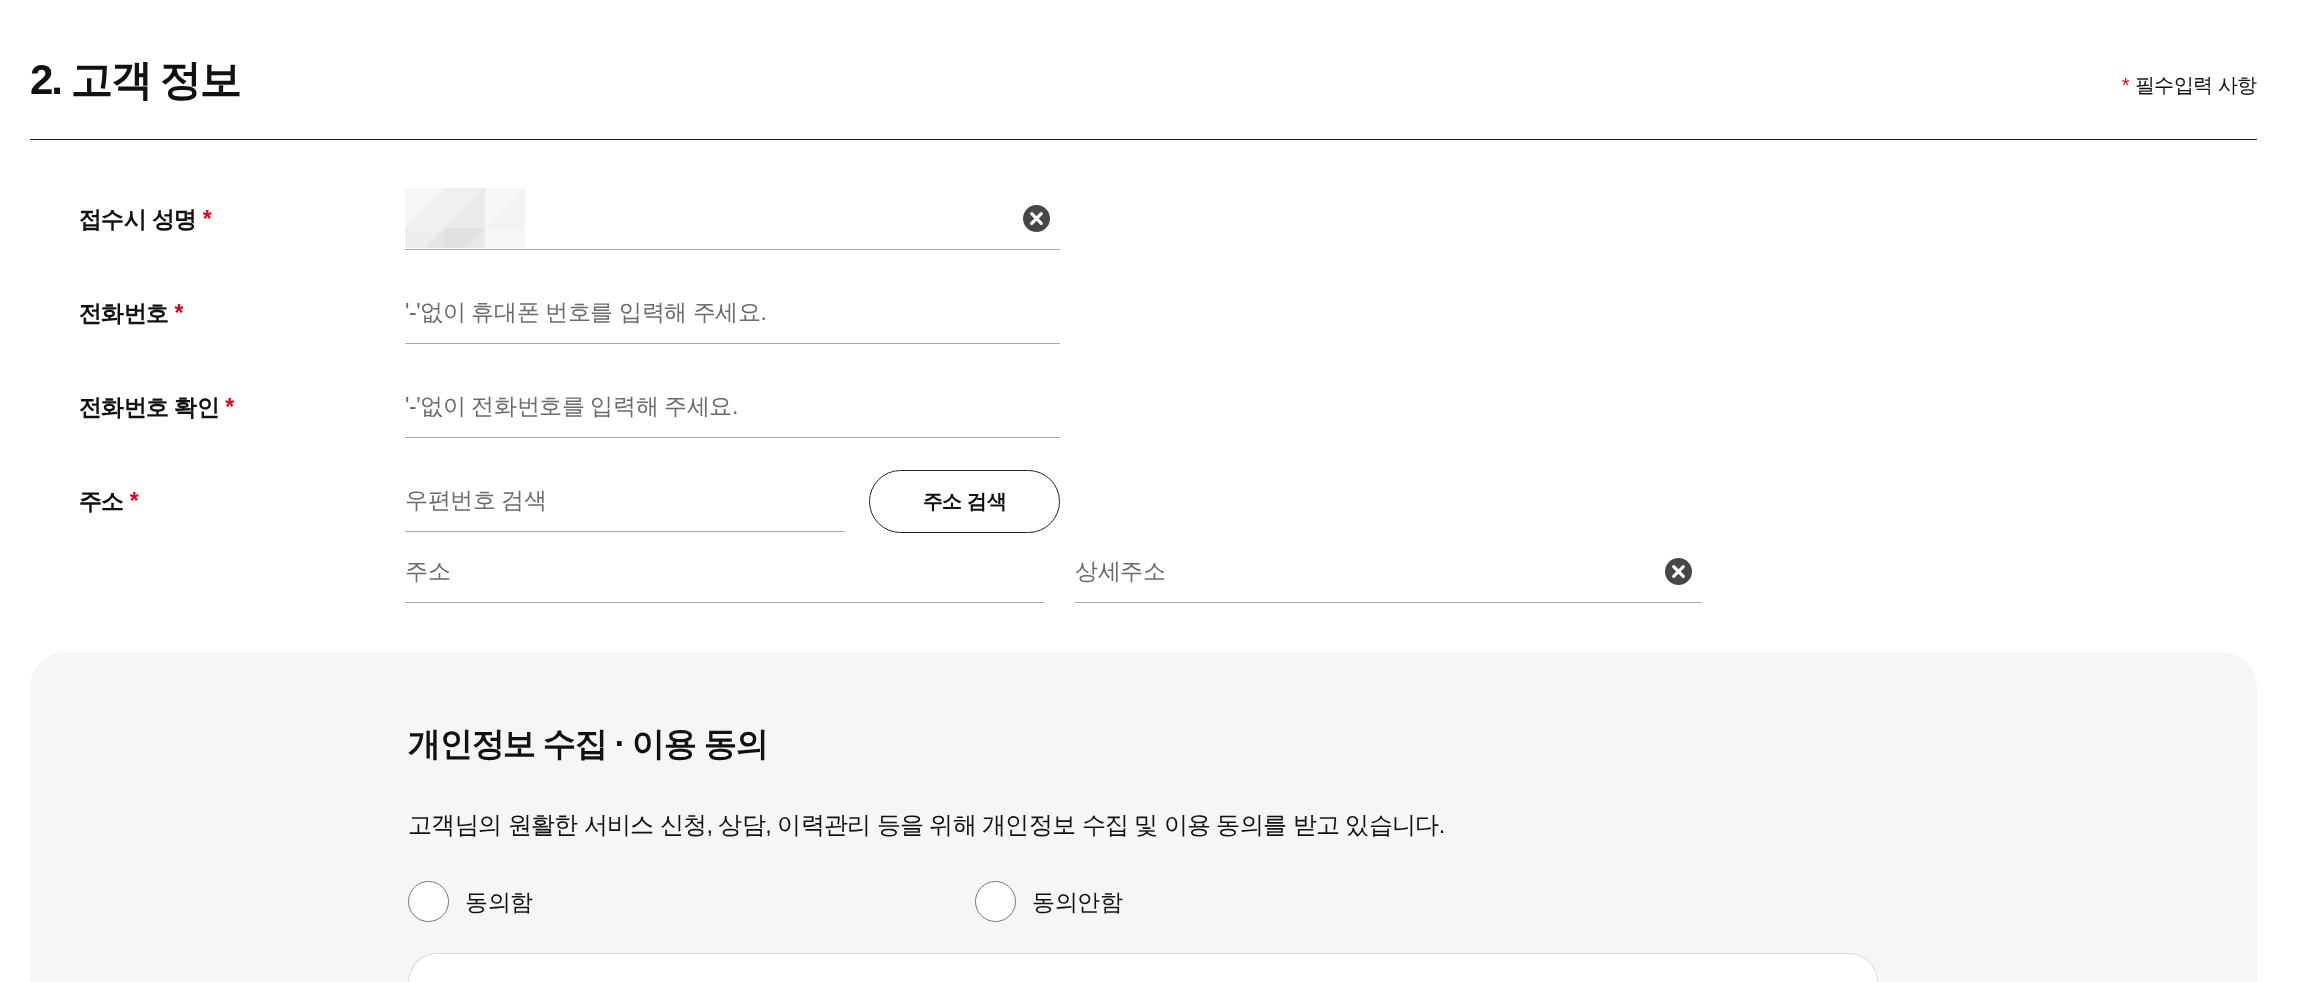  What do you see at coordinates (727, 312) in the screenshot?
I see `input-field: '-'없이 휴대폰 번호를 입력해 주세요.` at bounding box center [727, 312].